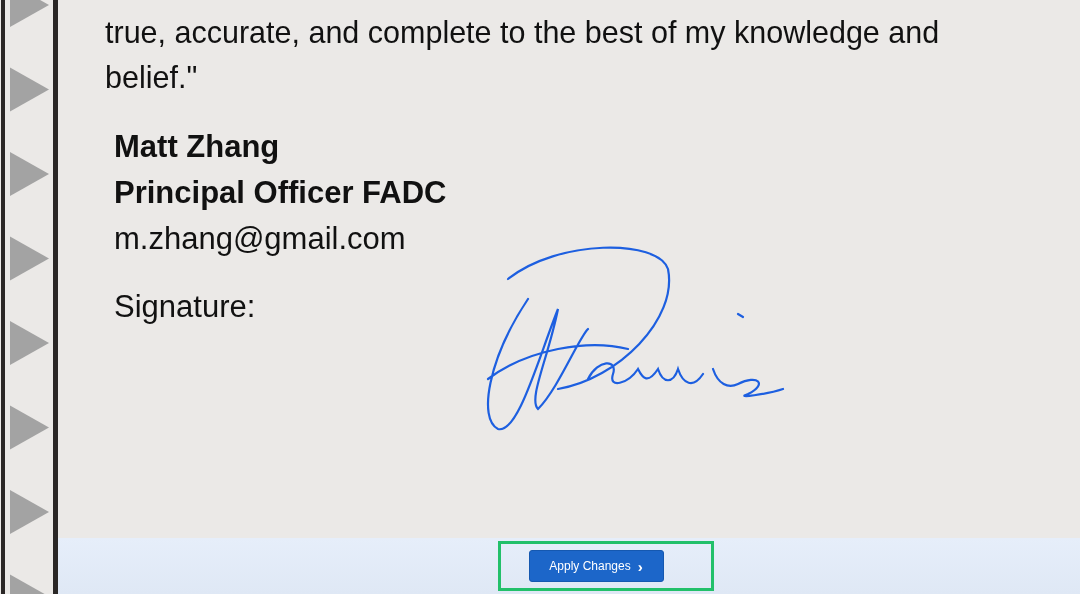 The width and height of the screenshot is (1080, 594). What do you see at coordinates (197, 147) in the screenshot?
I see `signer-name: Matt Zhang` at bounding box center [197, 147].